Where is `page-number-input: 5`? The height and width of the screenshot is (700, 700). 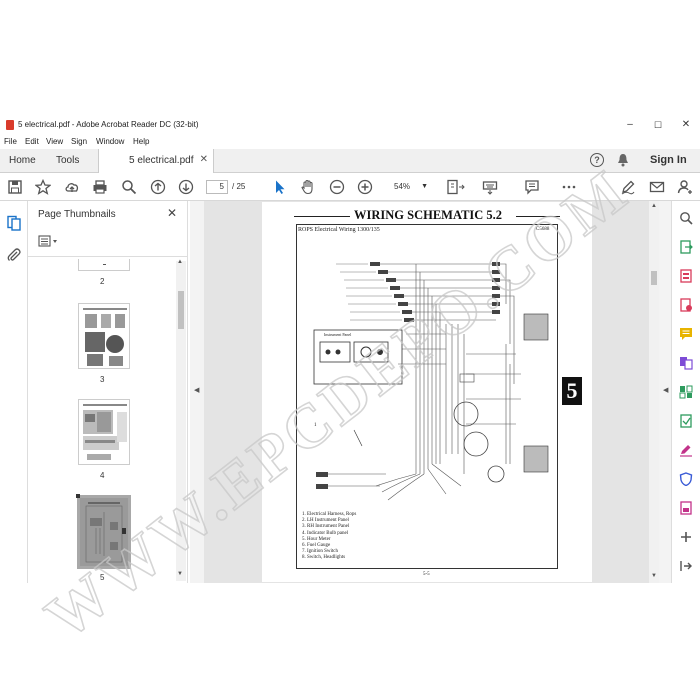
page-number-input: 5 is located at coordinates (217, 187).